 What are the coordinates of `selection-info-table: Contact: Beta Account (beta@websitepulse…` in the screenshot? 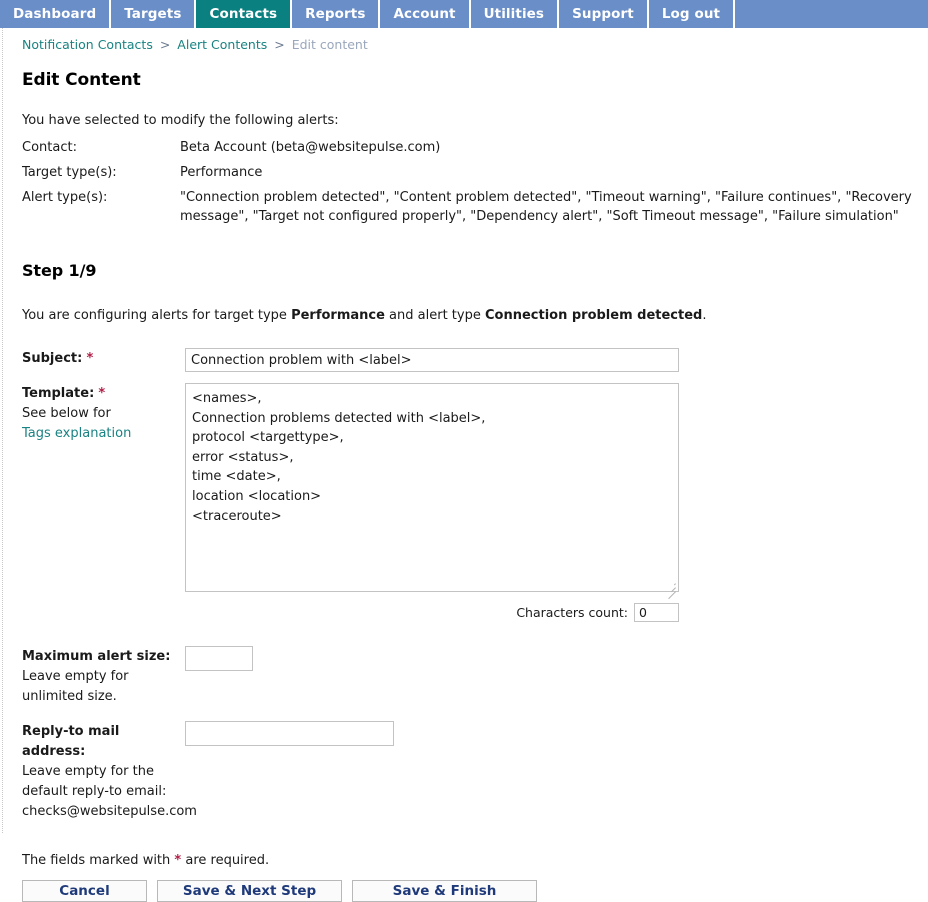 It's located at (472, 185).